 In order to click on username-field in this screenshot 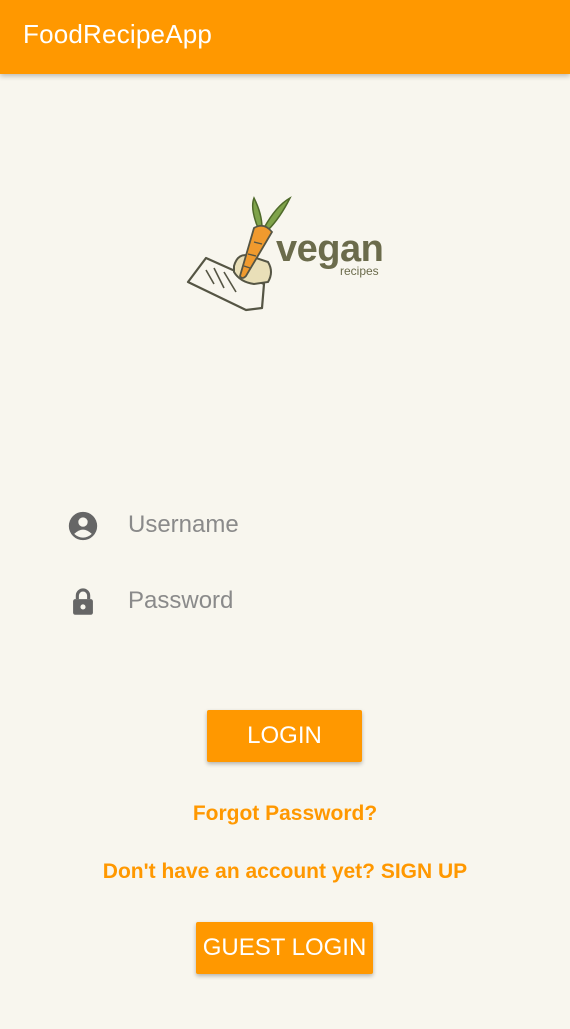, I will do `click(286, 525)`.